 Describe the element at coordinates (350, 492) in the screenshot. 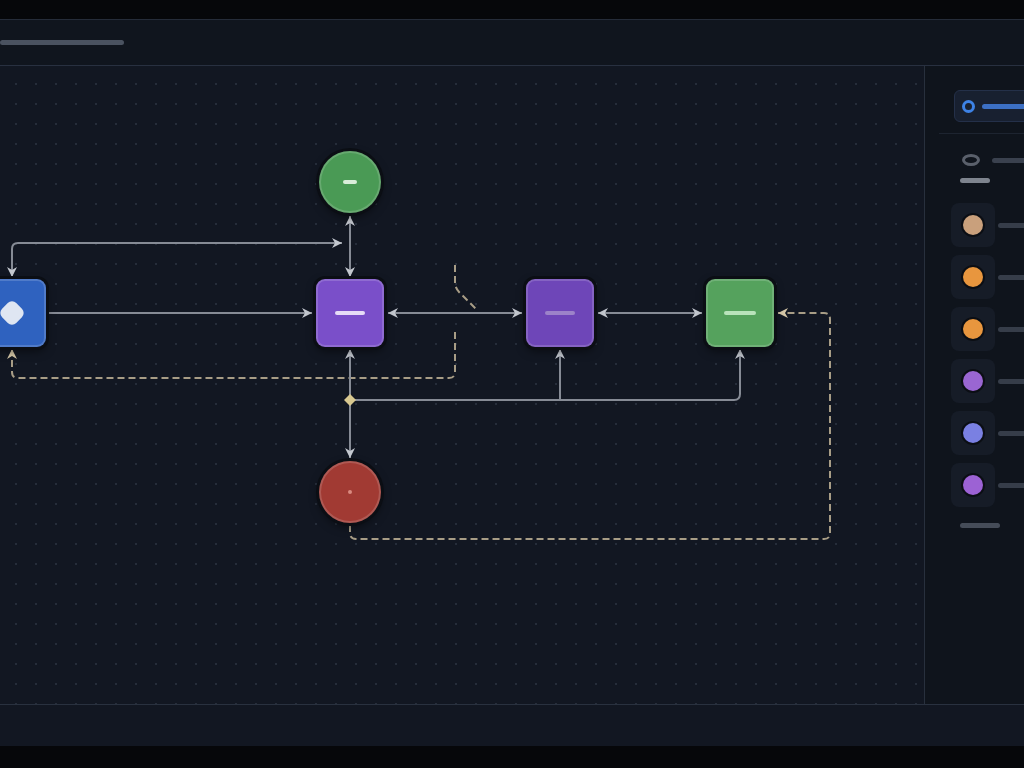

I see `dot-icon` at that location.